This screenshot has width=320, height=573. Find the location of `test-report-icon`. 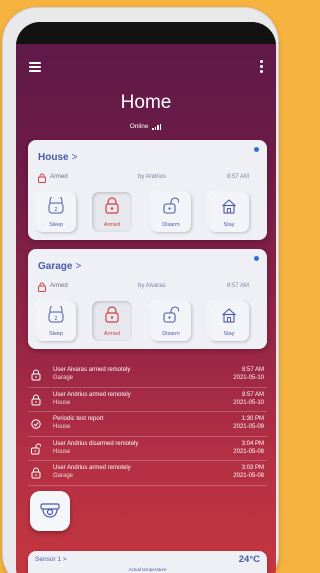

test-report-icon is located at coordinates (36, 424).